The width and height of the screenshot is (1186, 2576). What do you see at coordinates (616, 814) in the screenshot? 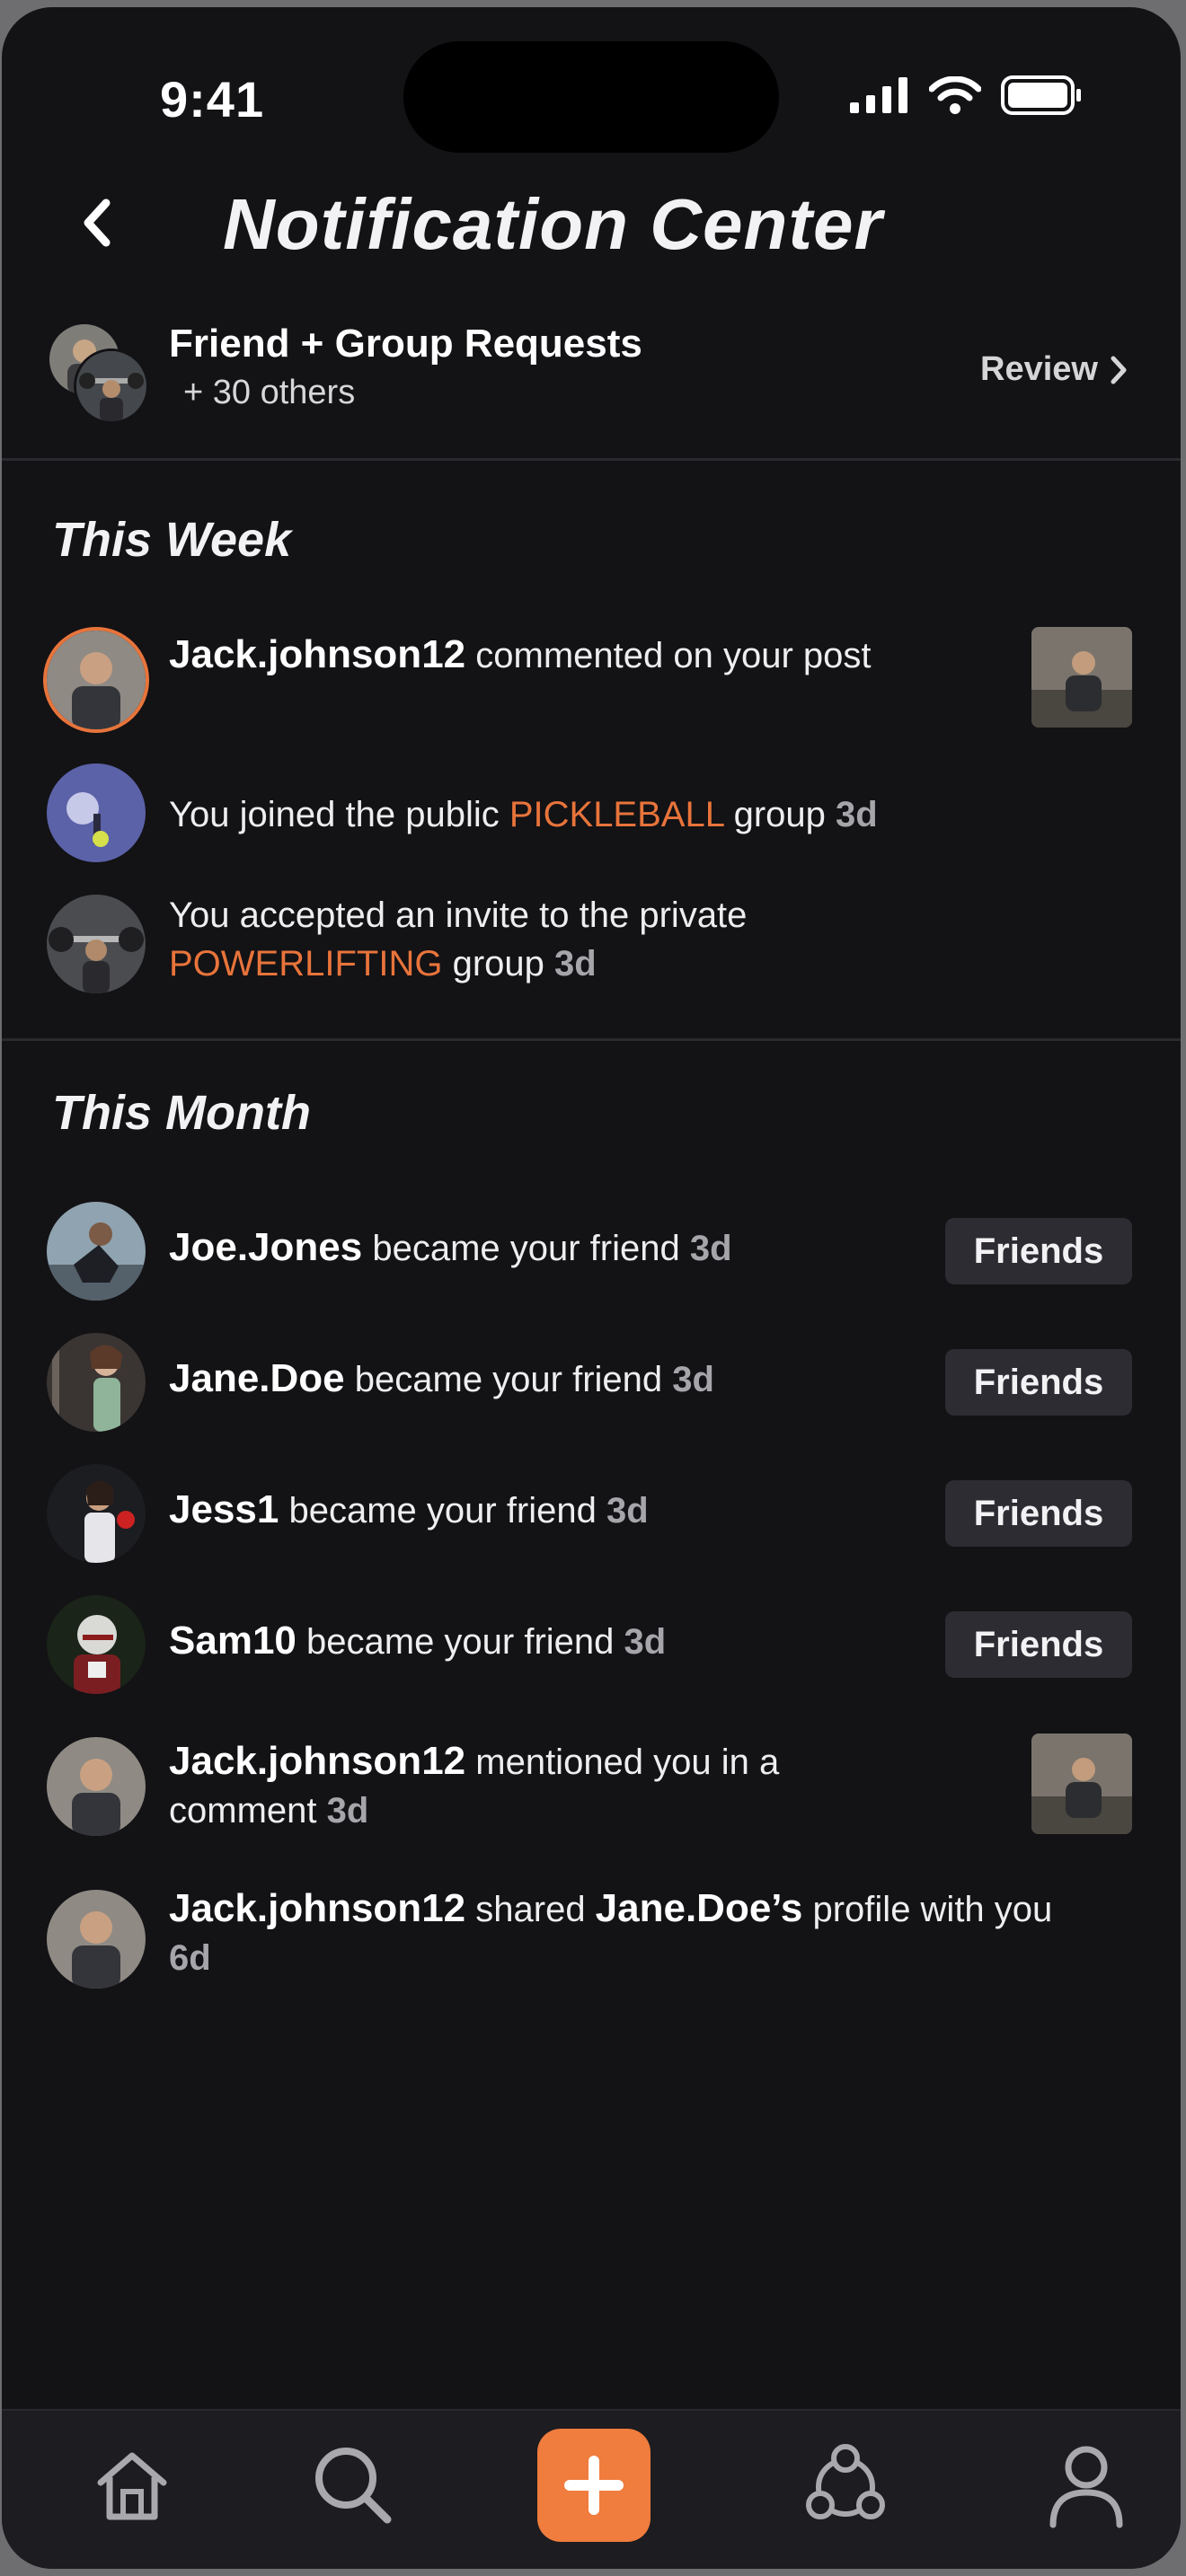
I see `group-link: PICKLEBALL` at bounding box center [616, 814].